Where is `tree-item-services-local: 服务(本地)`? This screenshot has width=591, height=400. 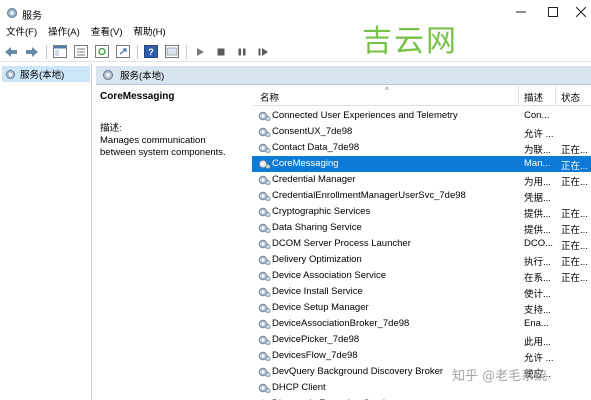 tree-item-services-local: 服务(本地) is located at coordinates (46, 74).